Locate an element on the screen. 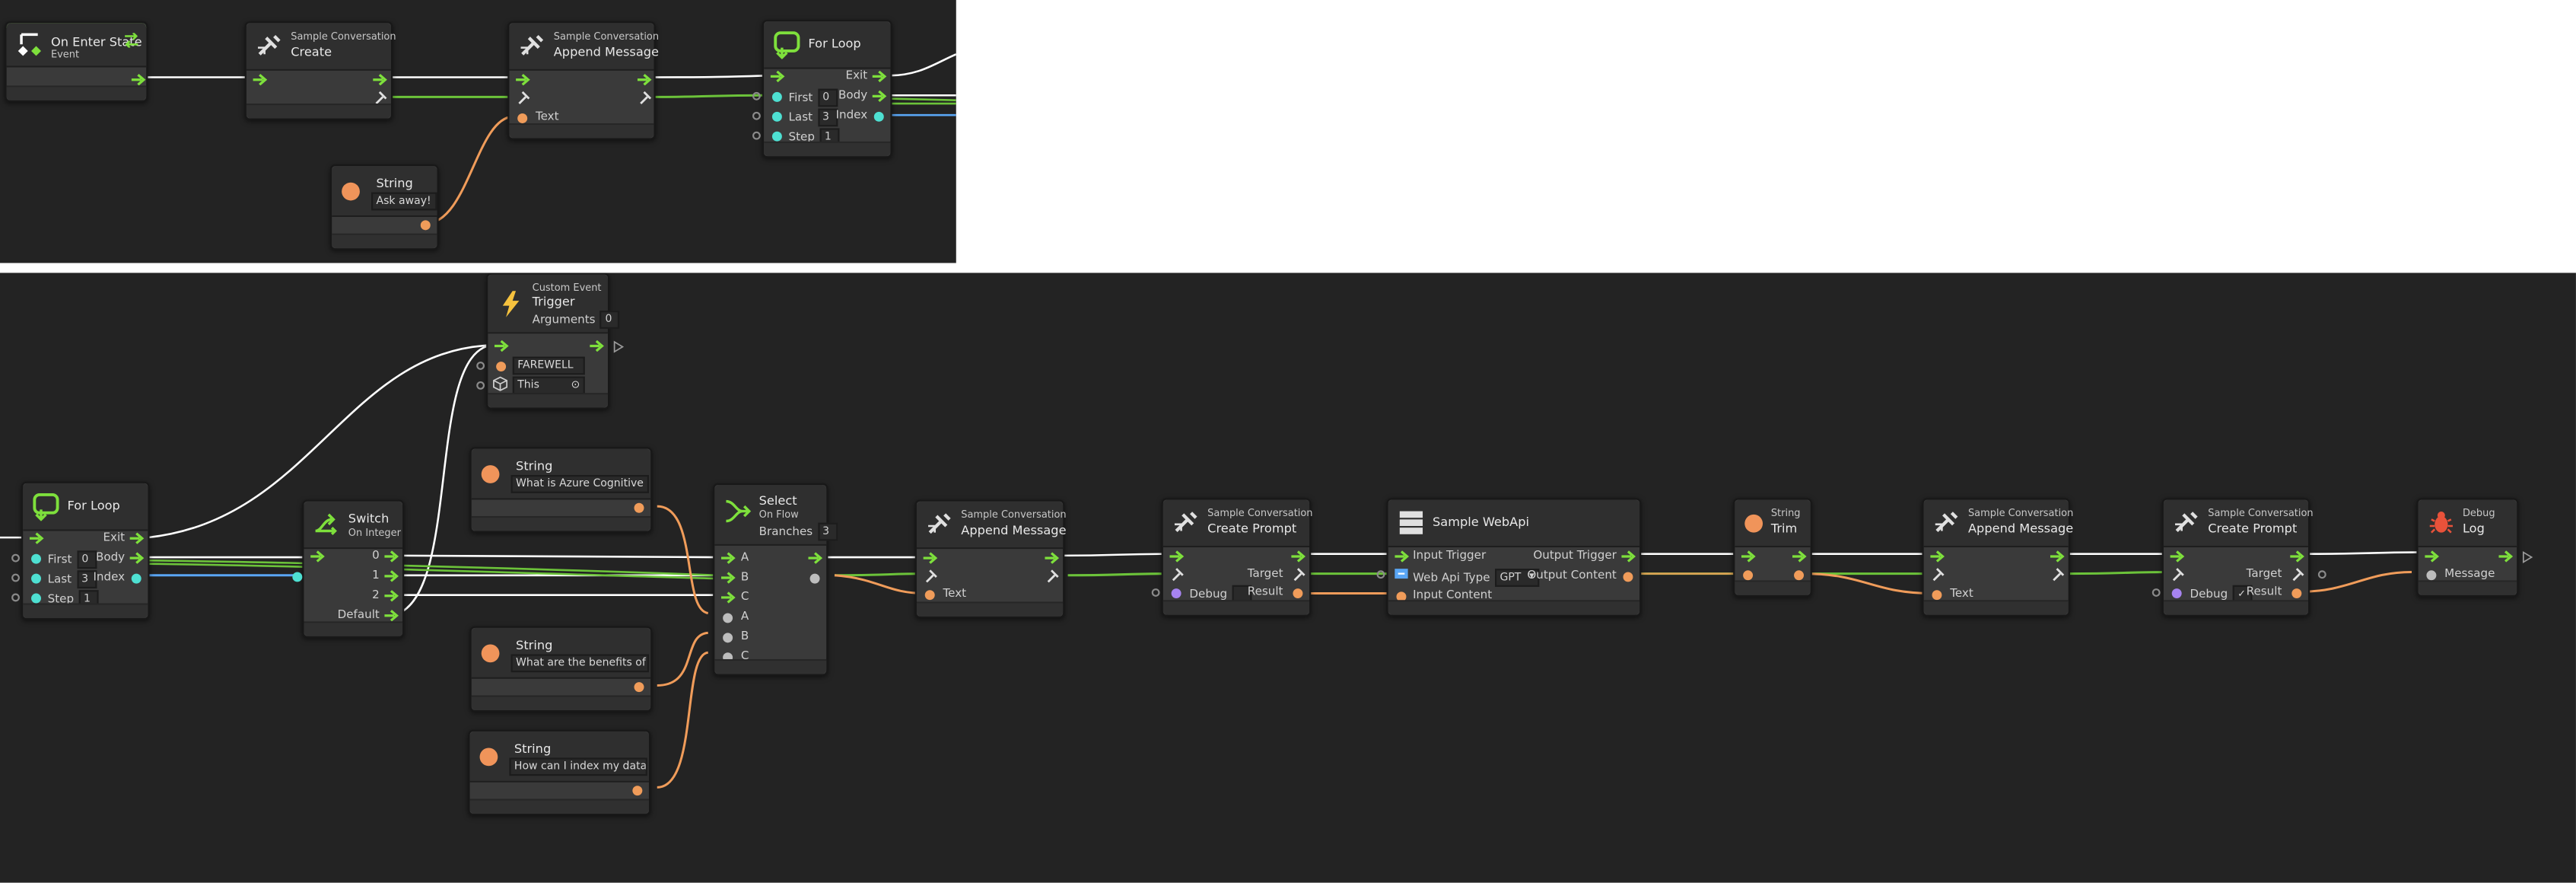  string-value-field: What is Azure Cognitive S is located at coordinates (579, 484).